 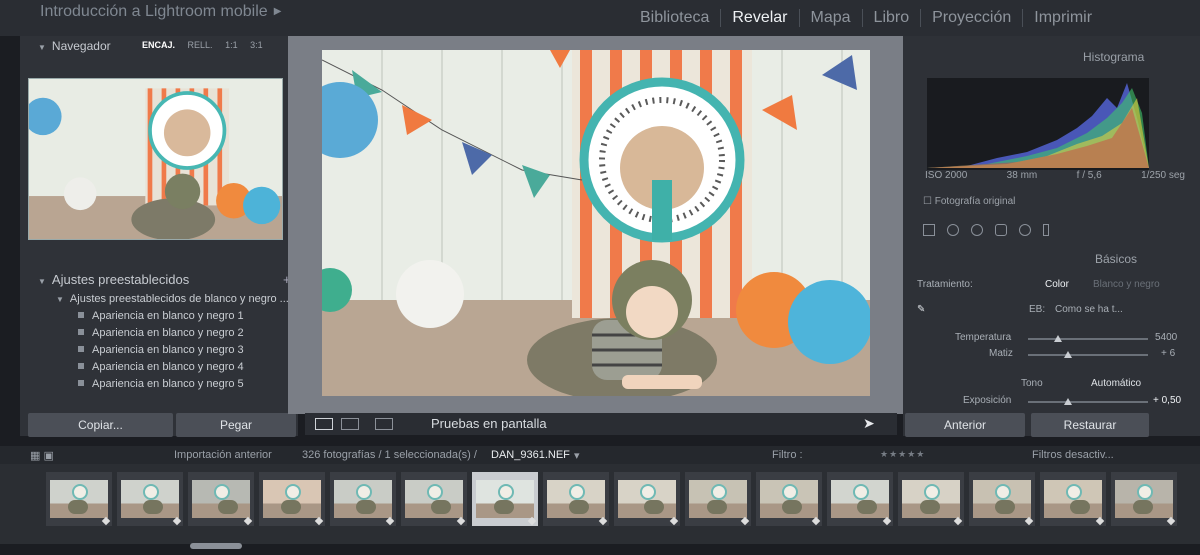 I want to click on preset-item: Apariencia en blanco y negro 4, so click(x=161, y=369).